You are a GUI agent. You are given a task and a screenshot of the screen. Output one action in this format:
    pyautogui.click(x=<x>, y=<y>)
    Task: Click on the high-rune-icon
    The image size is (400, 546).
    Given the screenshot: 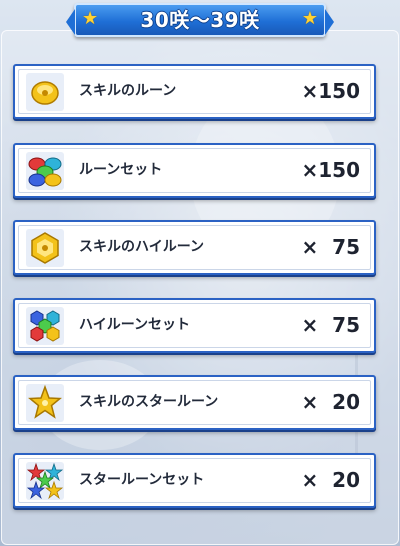 What is the action you would take?
    pyautogui.click(x=45, y=248)
    